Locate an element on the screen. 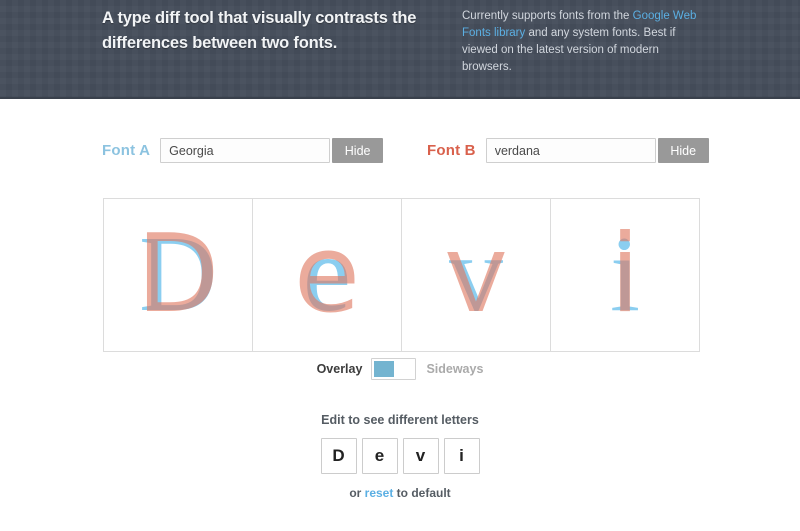  glyph-panel: v v is located at coordinates (476, 275).